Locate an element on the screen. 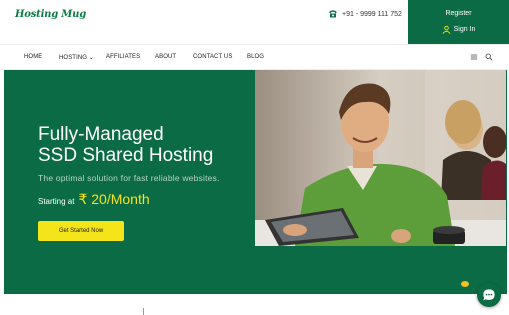 The height and width of the screenshot is (315, 509). chat-bubble-icon is located at coordinates (489, 295).